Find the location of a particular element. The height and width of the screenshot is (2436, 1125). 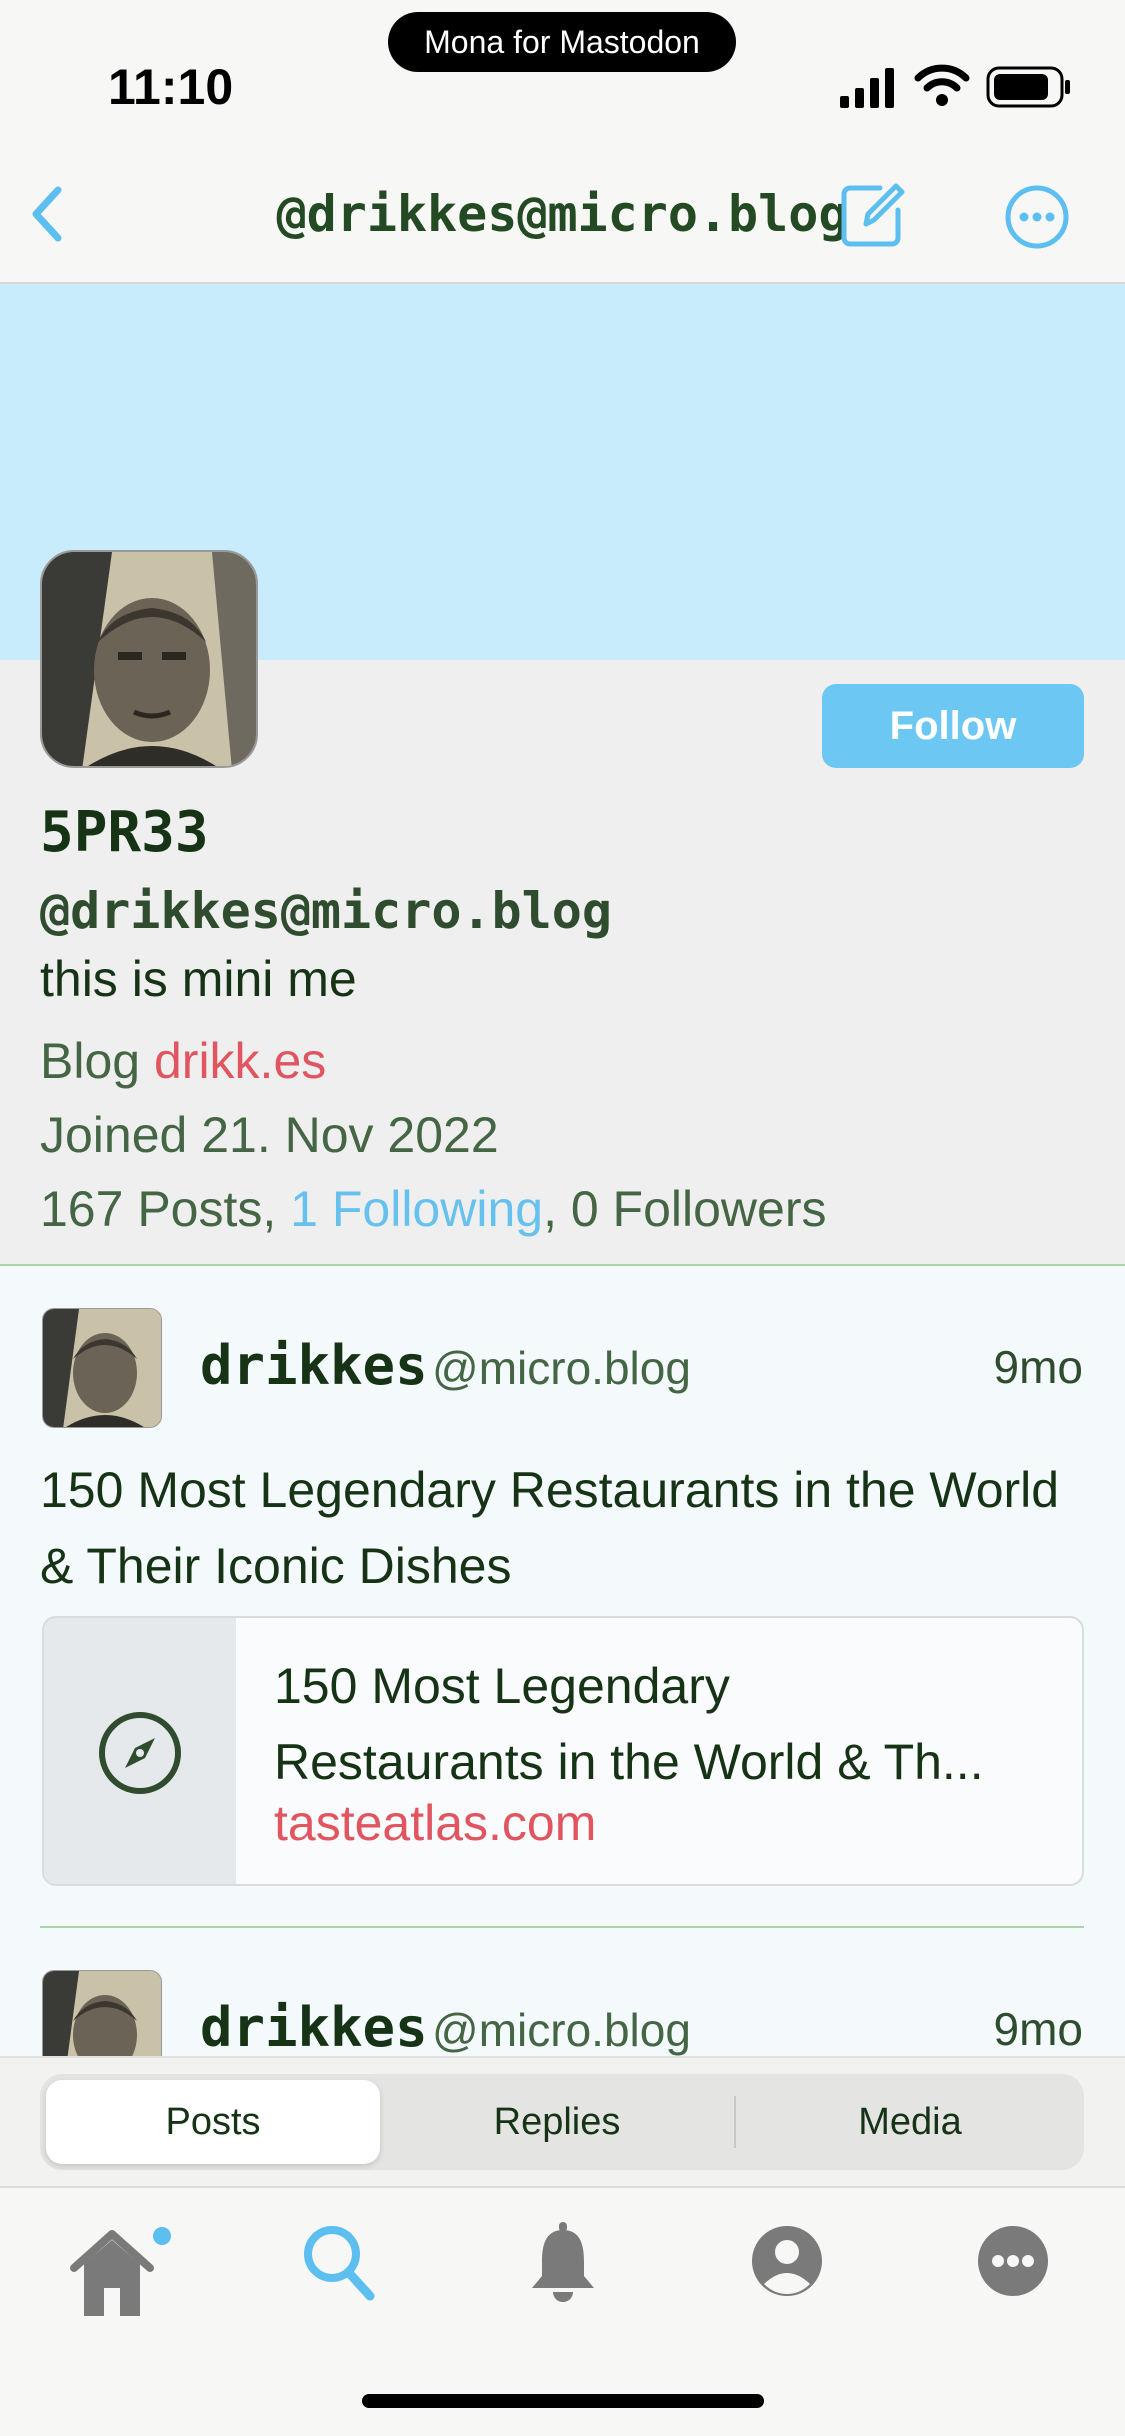

compass-icon is located at coordinates (140, 1753).